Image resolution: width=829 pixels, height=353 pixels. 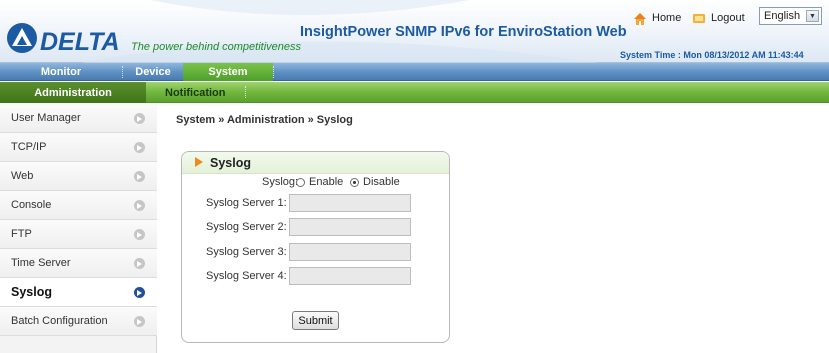 I want to click on sidebar-item-web: Web, so click(x=78, y=176).